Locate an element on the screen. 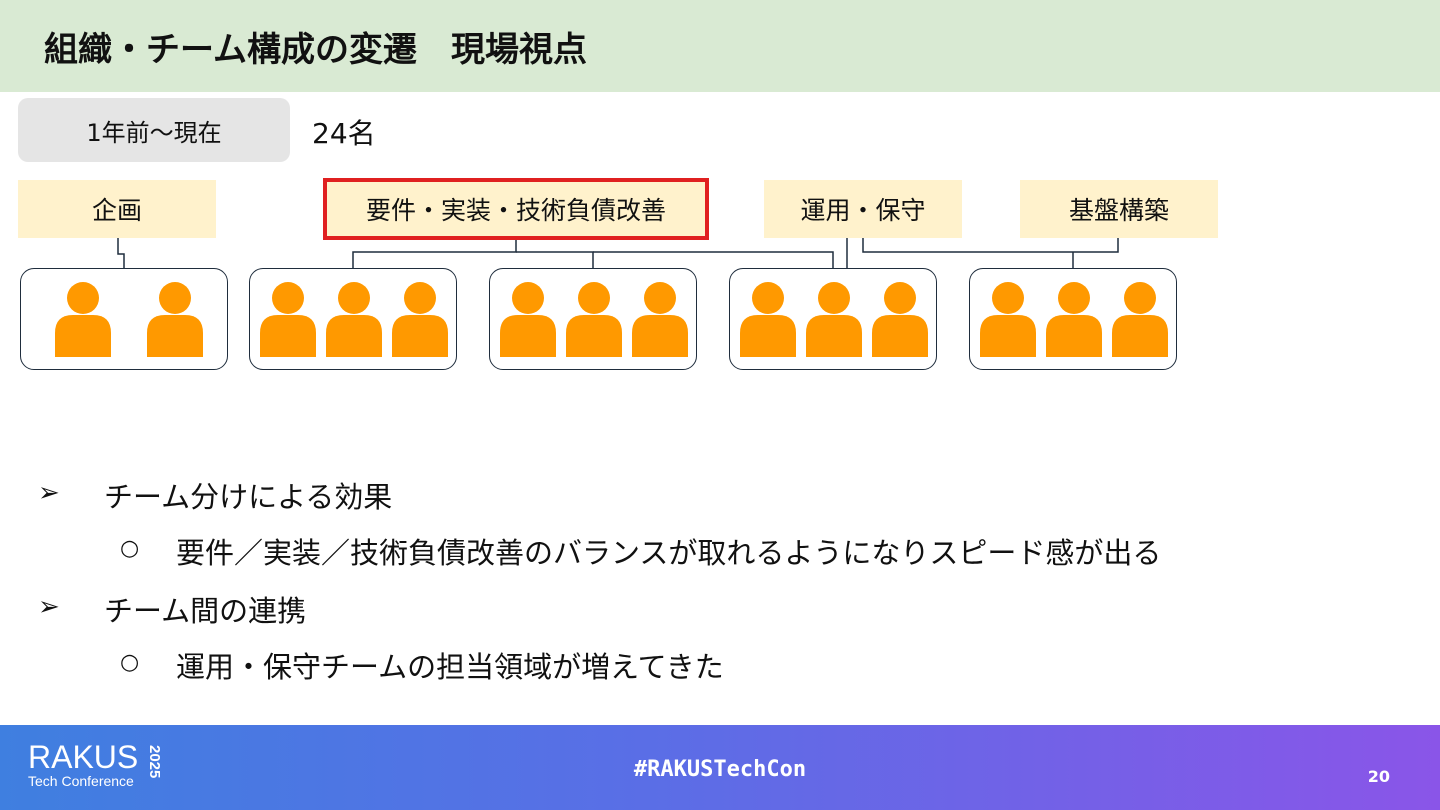 This screenshot has height=810, width=1440. sub-bullet-item: 要件／実装／技術負債改善のバランスが取れるようになりスピード感が出る is located at coordinates (669, 553).